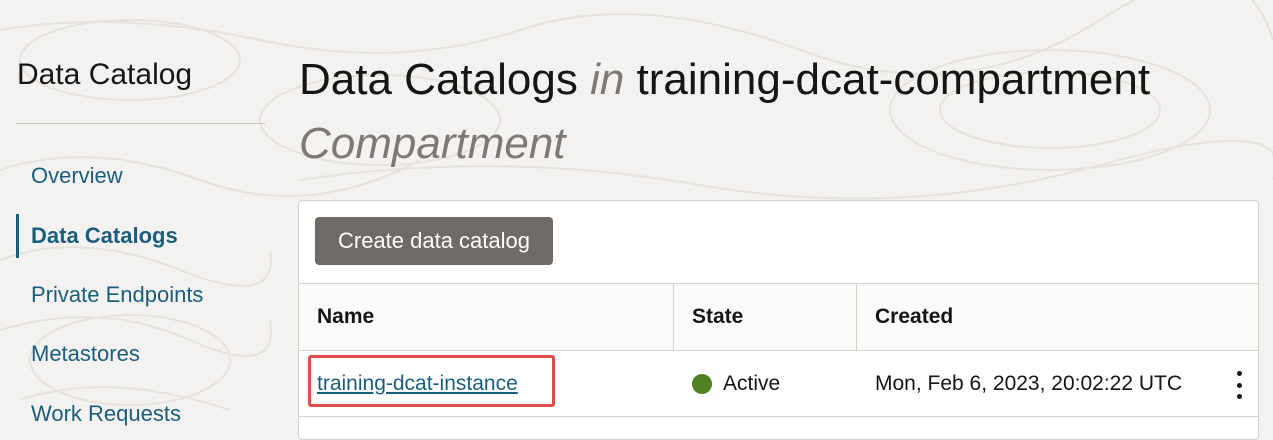 The image size is (1273, 440). I want to click on sidebar-item-private-endpoints: Private Endpoints, so click(141, 295).